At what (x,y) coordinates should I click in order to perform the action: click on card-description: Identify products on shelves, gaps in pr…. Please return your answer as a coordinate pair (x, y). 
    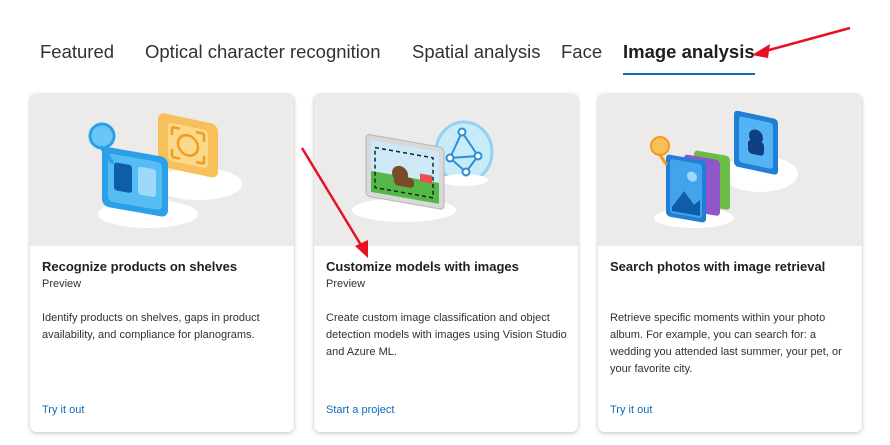
    Looking at the image, I should click on (151, 326).